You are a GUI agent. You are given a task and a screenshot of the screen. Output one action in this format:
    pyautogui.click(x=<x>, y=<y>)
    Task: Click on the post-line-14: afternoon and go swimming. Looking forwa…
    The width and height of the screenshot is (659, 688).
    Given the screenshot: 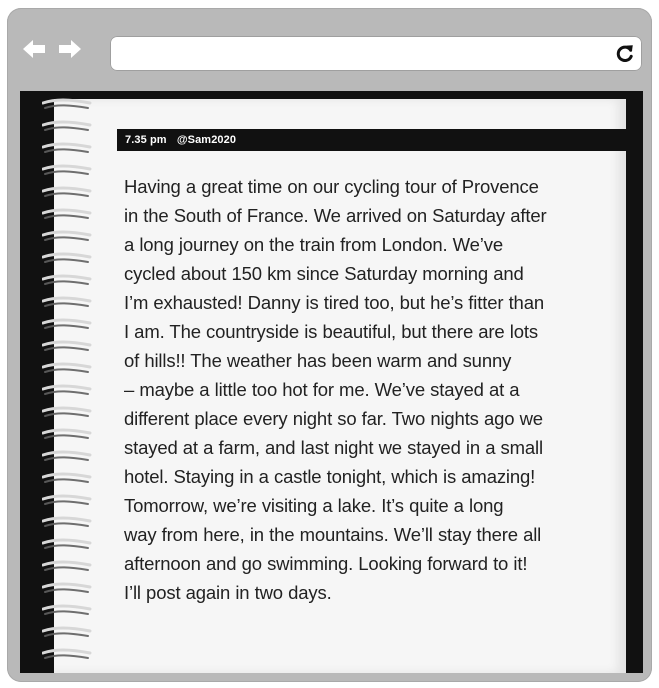 What is the action you would take?
    pyautogui.click(x=326, y=563)
    